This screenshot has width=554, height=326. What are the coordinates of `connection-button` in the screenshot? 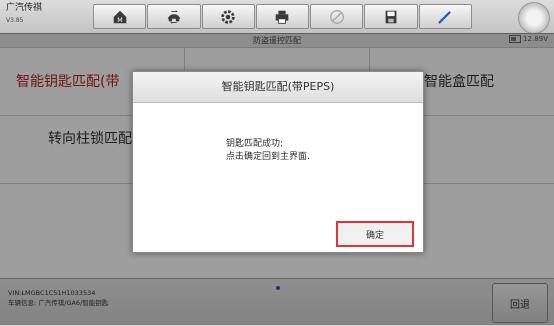 It's located at (337, 16).